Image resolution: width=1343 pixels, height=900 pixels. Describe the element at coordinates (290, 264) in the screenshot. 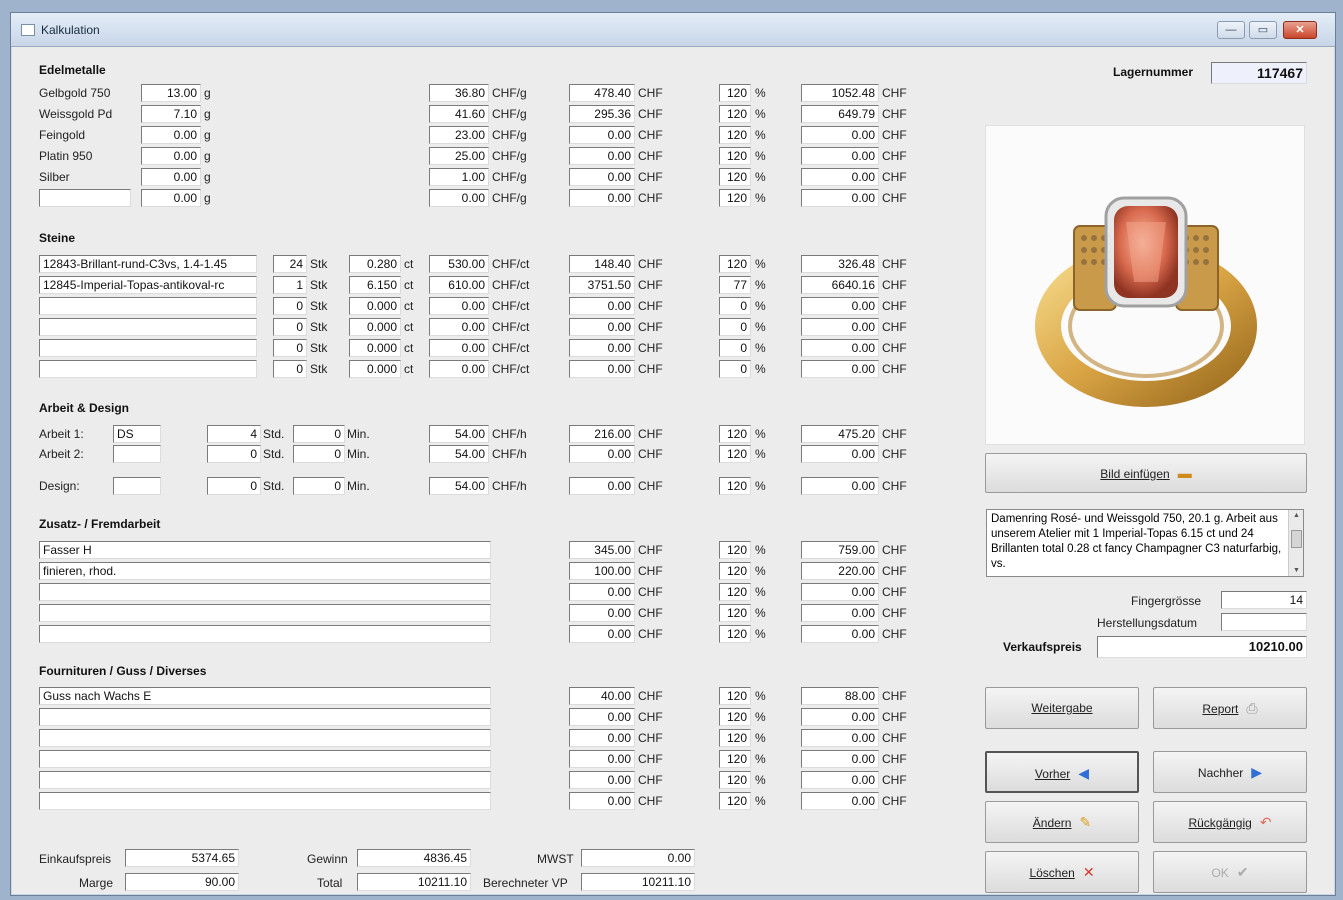

I see `stone-stk-field: 24` at that location.